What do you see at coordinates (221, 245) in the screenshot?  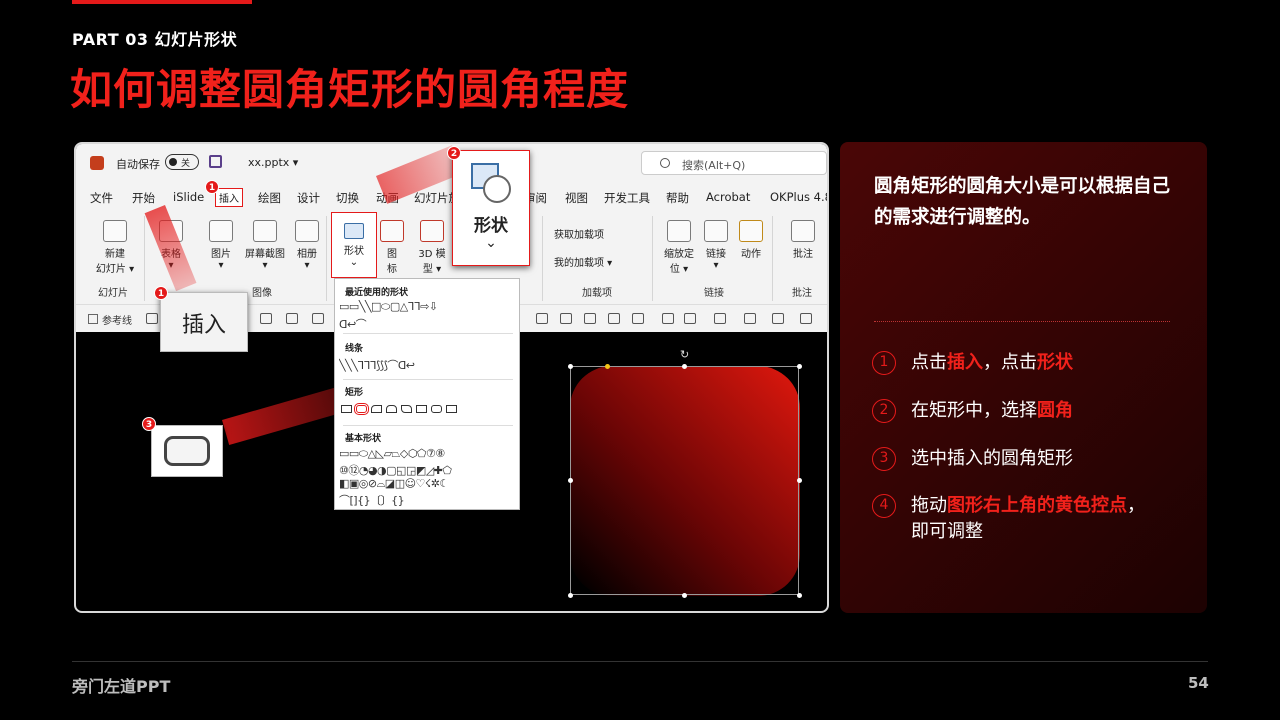 I see `picture-button: 图片 ▾` at bounding box center [221, 245].